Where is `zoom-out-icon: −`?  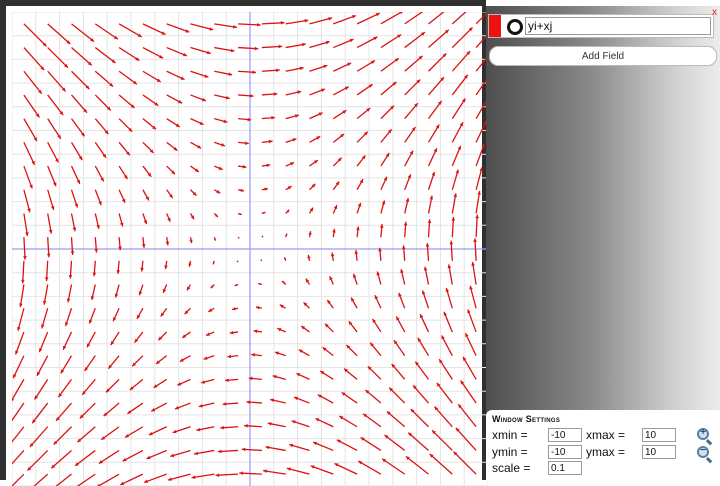 zoom-out-icon: − is located at coordinates (705, 454).